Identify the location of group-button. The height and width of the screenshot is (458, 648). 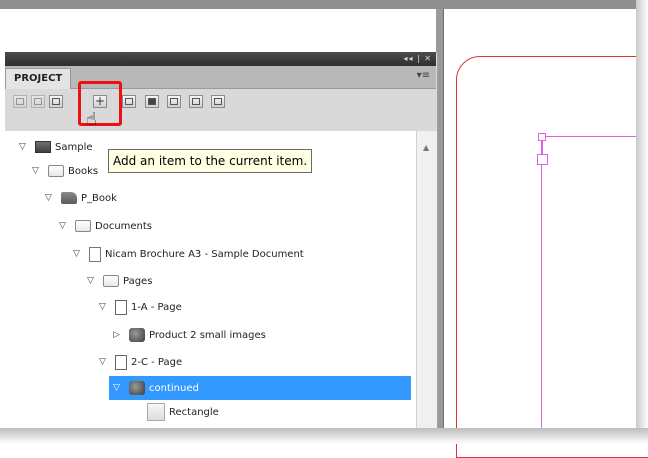
(152, 101).